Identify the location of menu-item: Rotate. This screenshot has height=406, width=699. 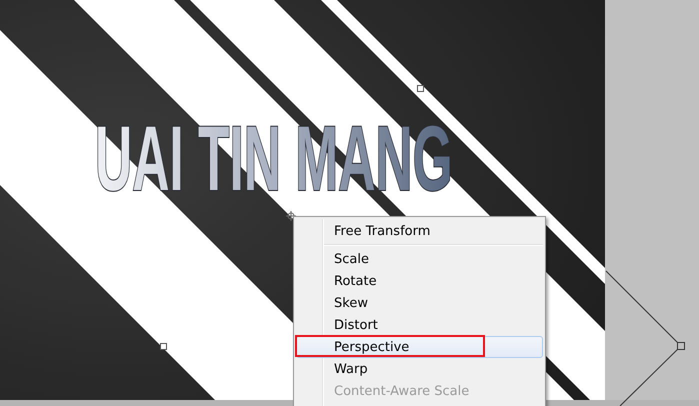
(419, 281).